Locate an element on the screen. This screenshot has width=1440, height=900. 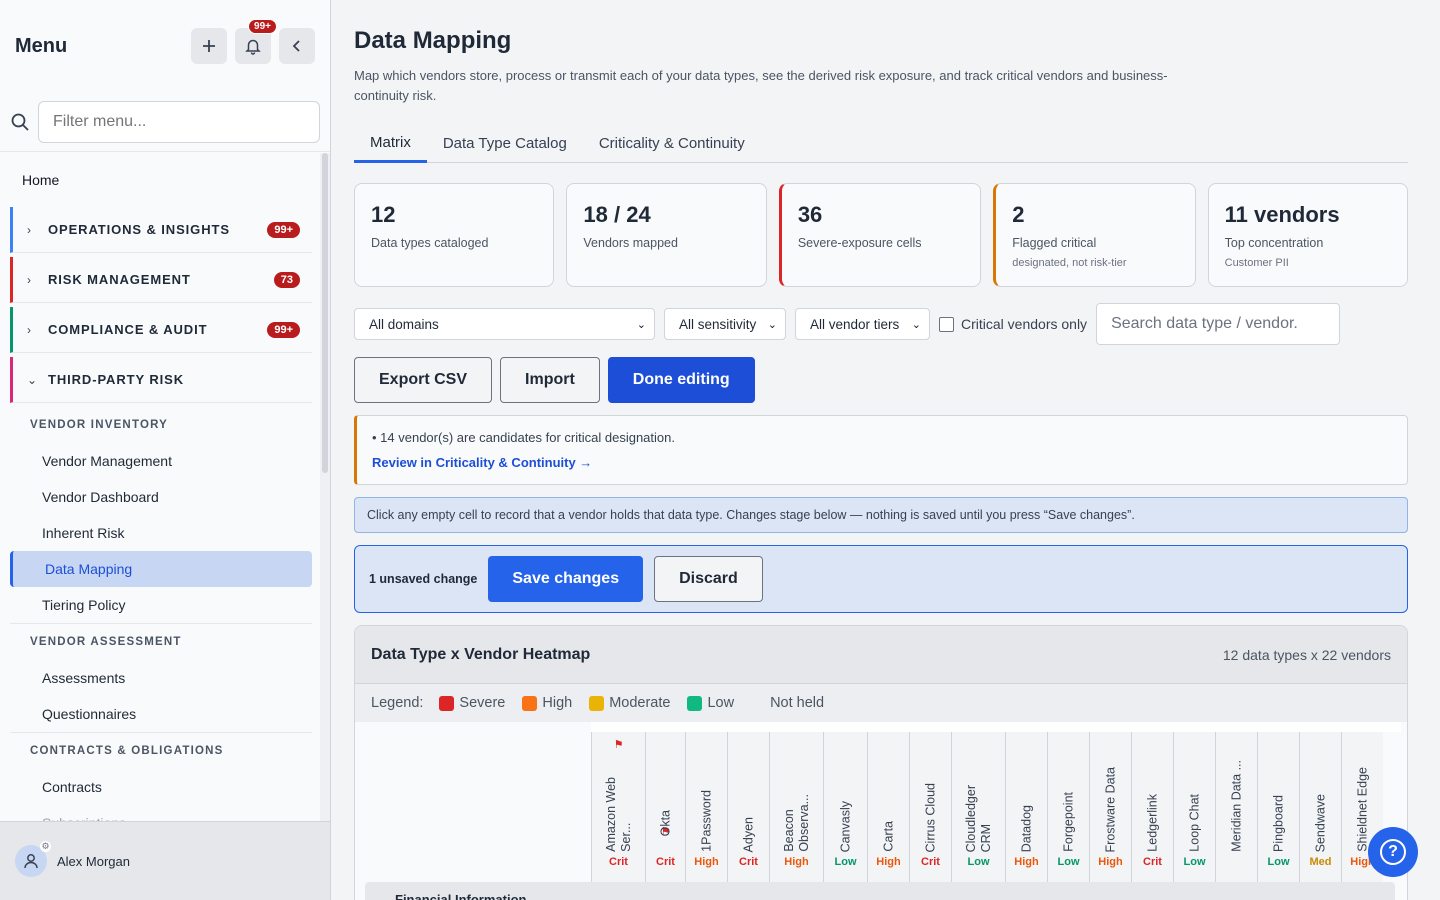
vendor-column-header: Loop Chat Low is located at coordinates (1194, 807).